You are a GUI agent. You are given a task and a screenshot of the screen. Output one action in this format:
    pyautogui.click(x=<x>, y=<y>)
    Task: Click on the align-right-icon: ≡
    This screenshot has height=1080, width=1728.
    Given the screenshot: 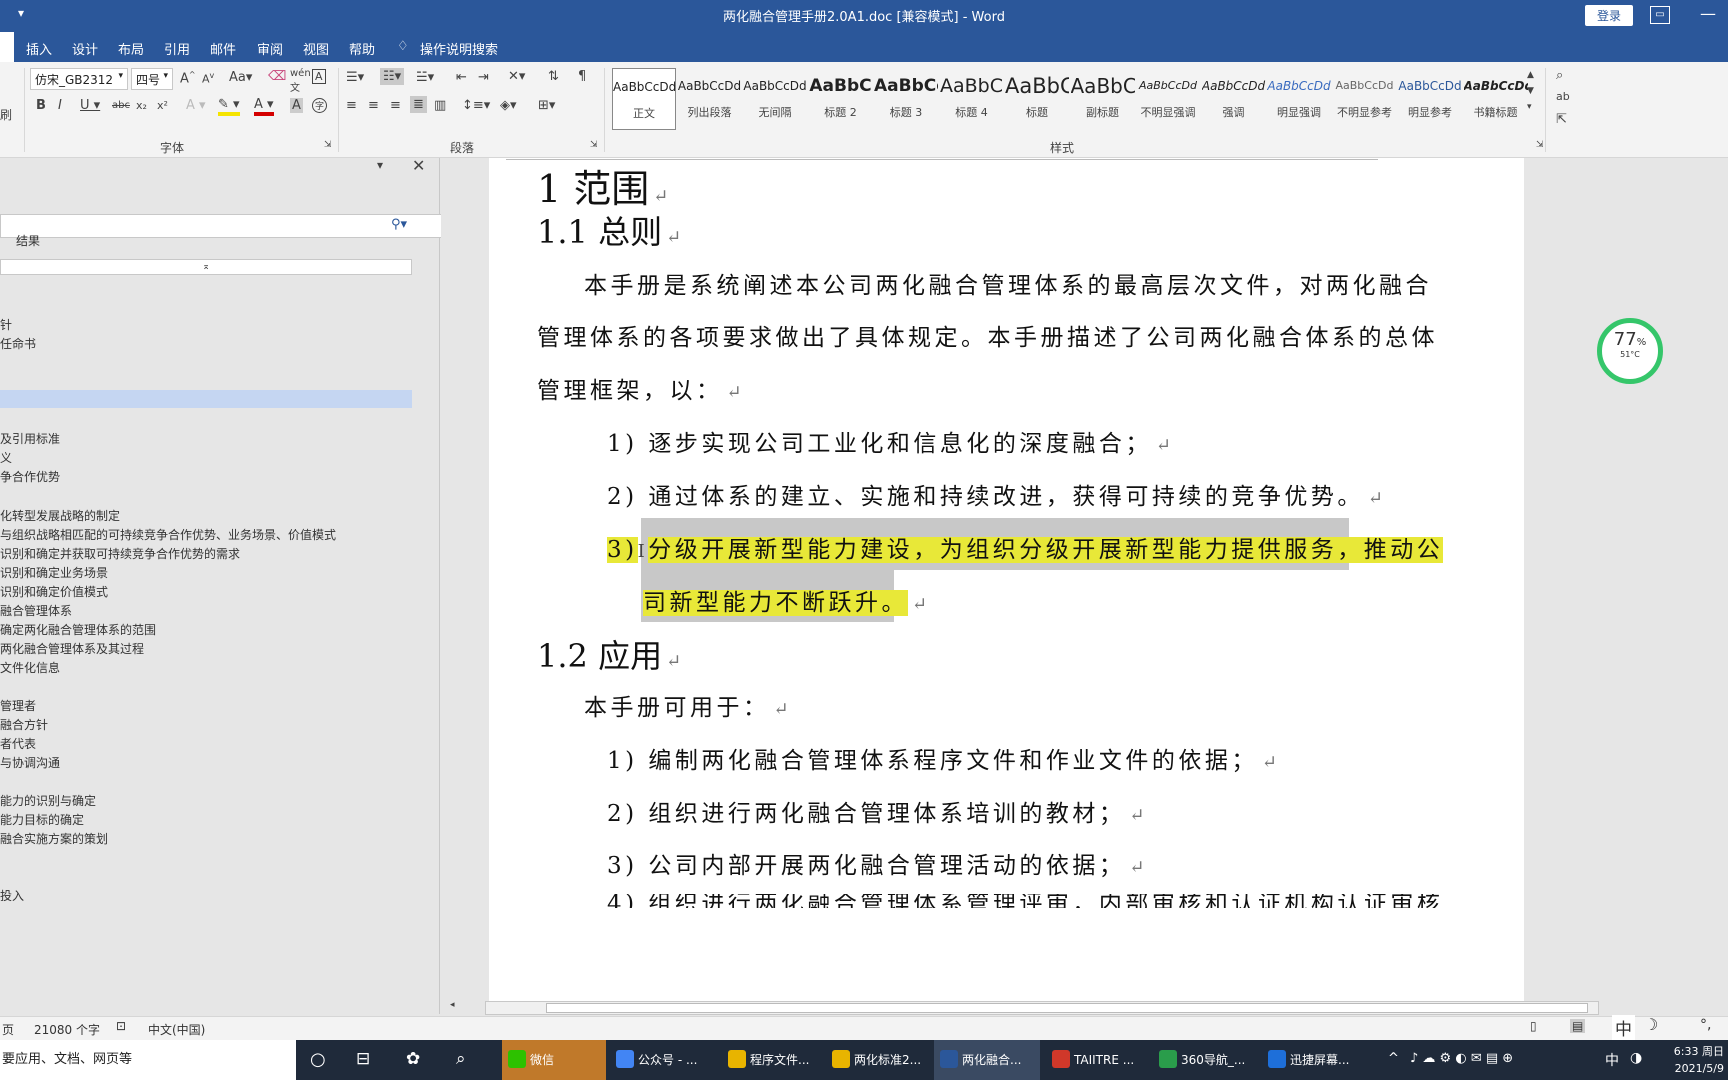 What is the action you would take?
    pyautogui.click(x=395, y=105)
    